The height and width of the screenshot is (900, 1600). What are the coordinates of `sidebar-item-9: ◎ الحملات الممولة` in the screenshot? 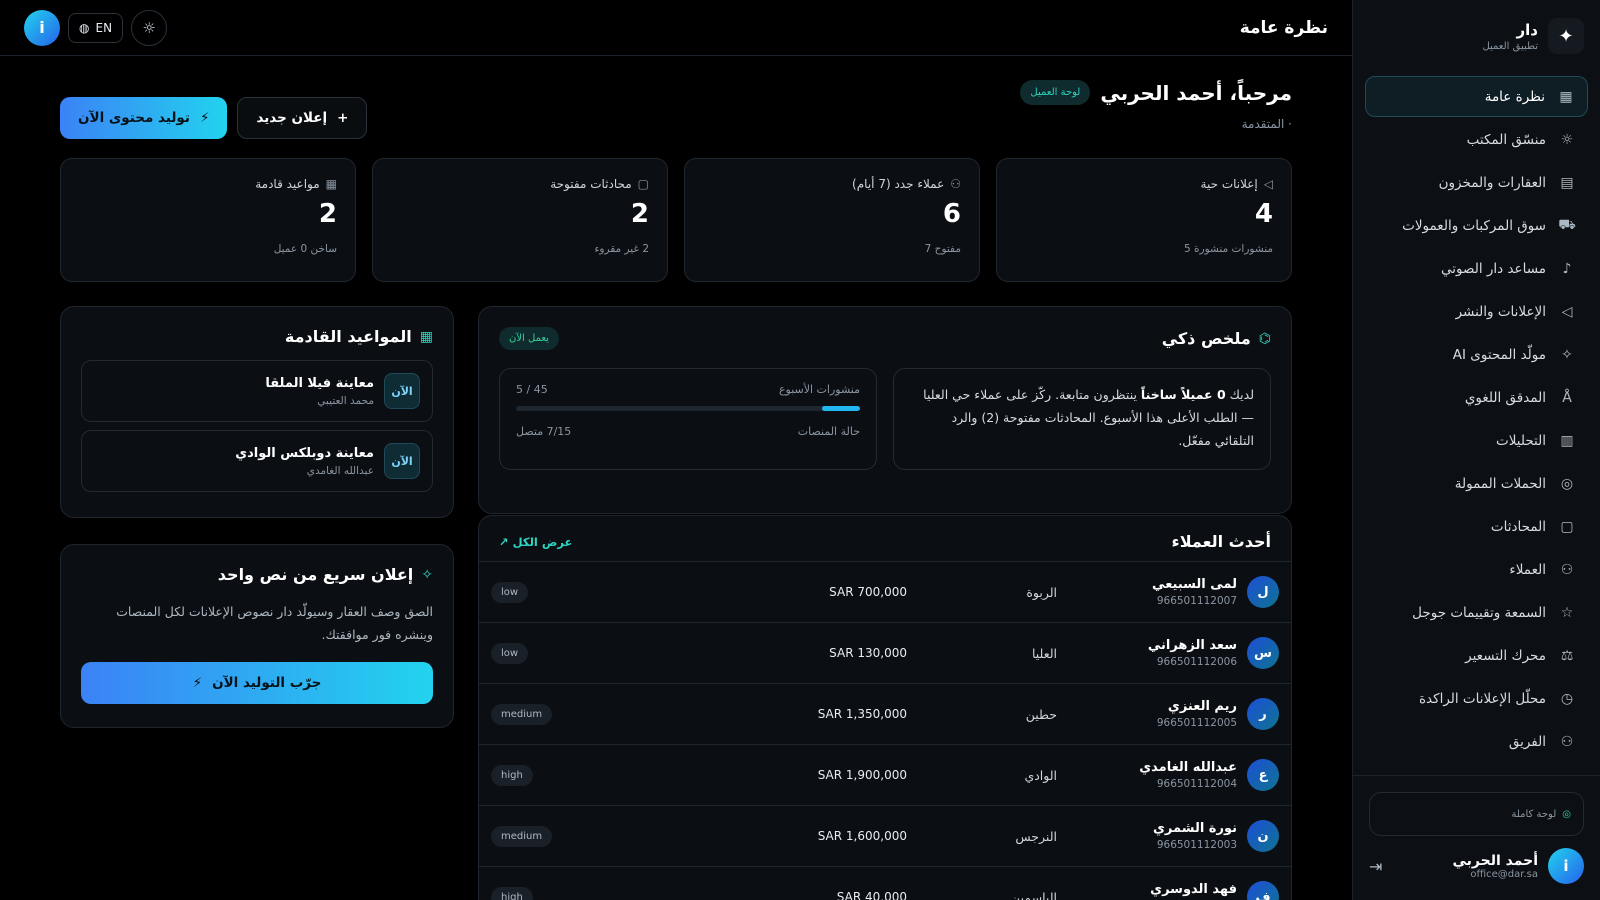 It's located at (1476, 483).